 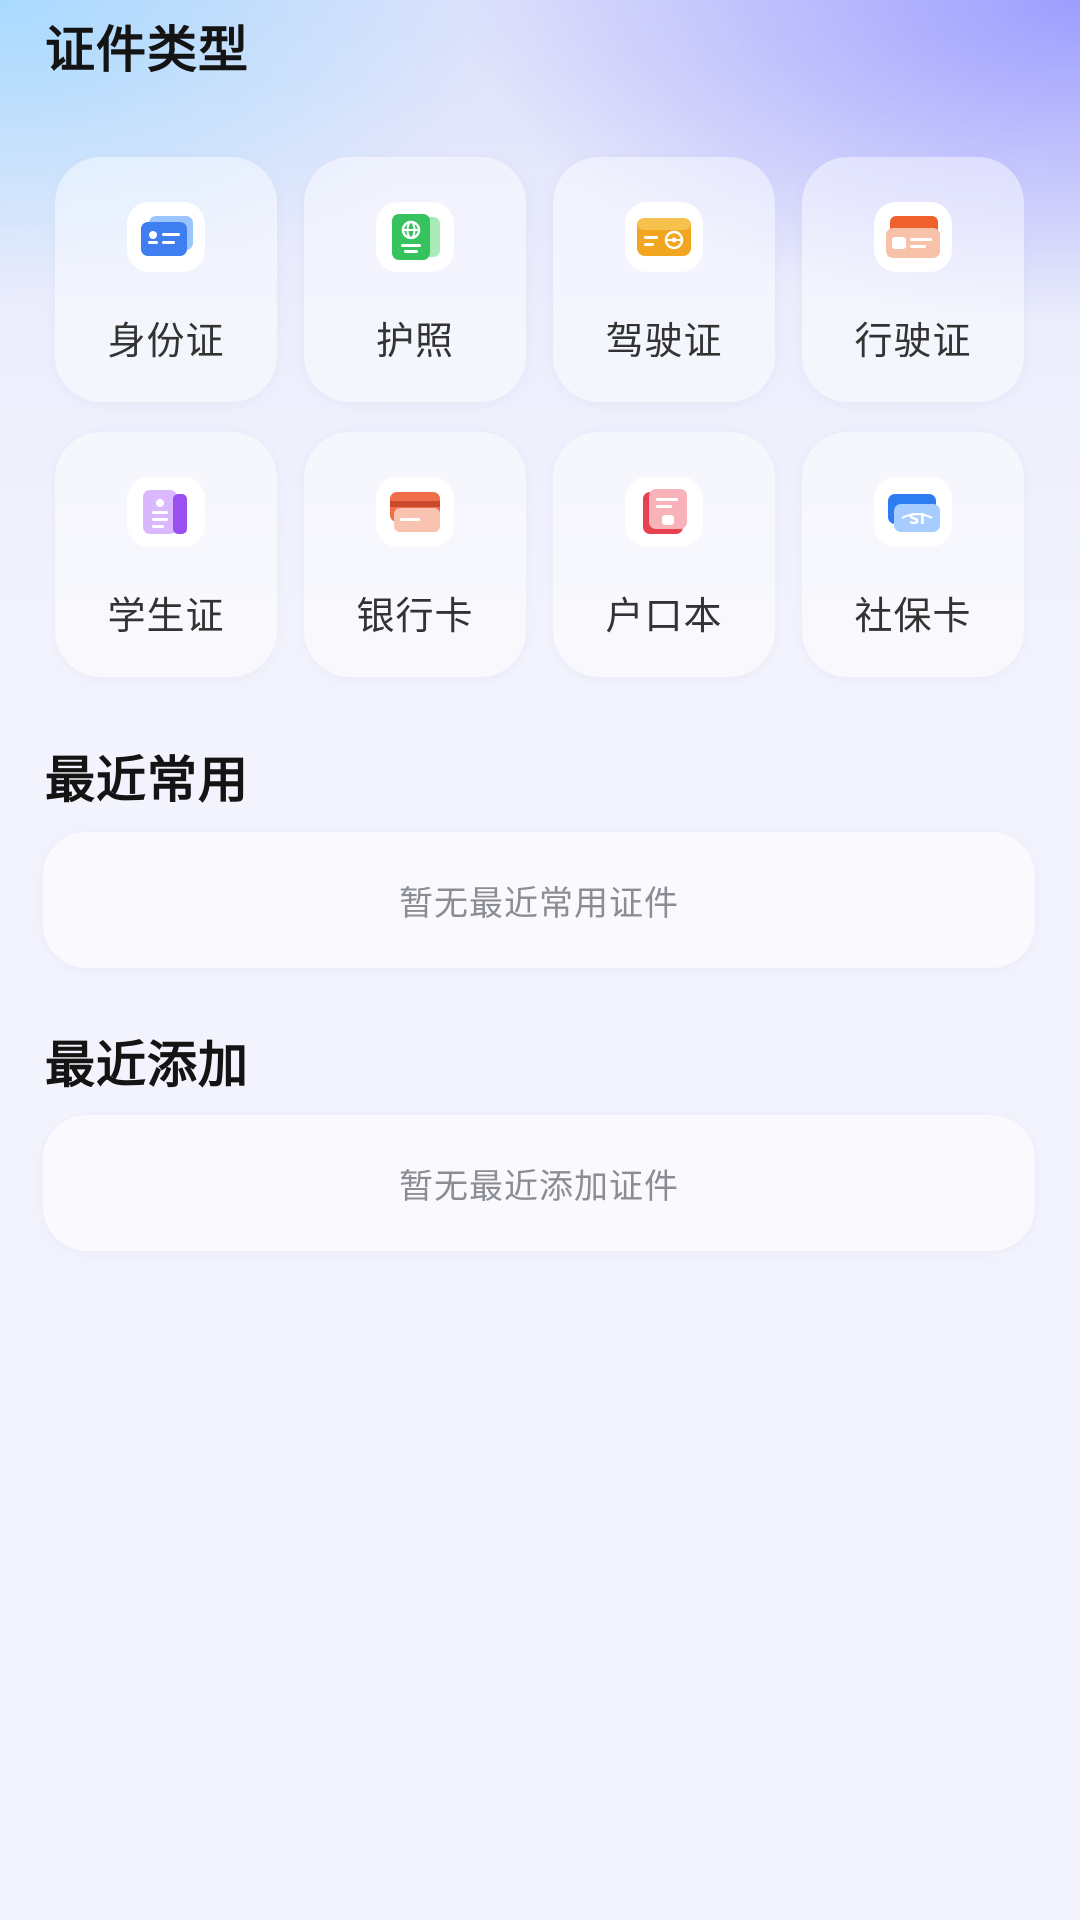 I want to click on svg-text: SI, so click(x=917, y=519).